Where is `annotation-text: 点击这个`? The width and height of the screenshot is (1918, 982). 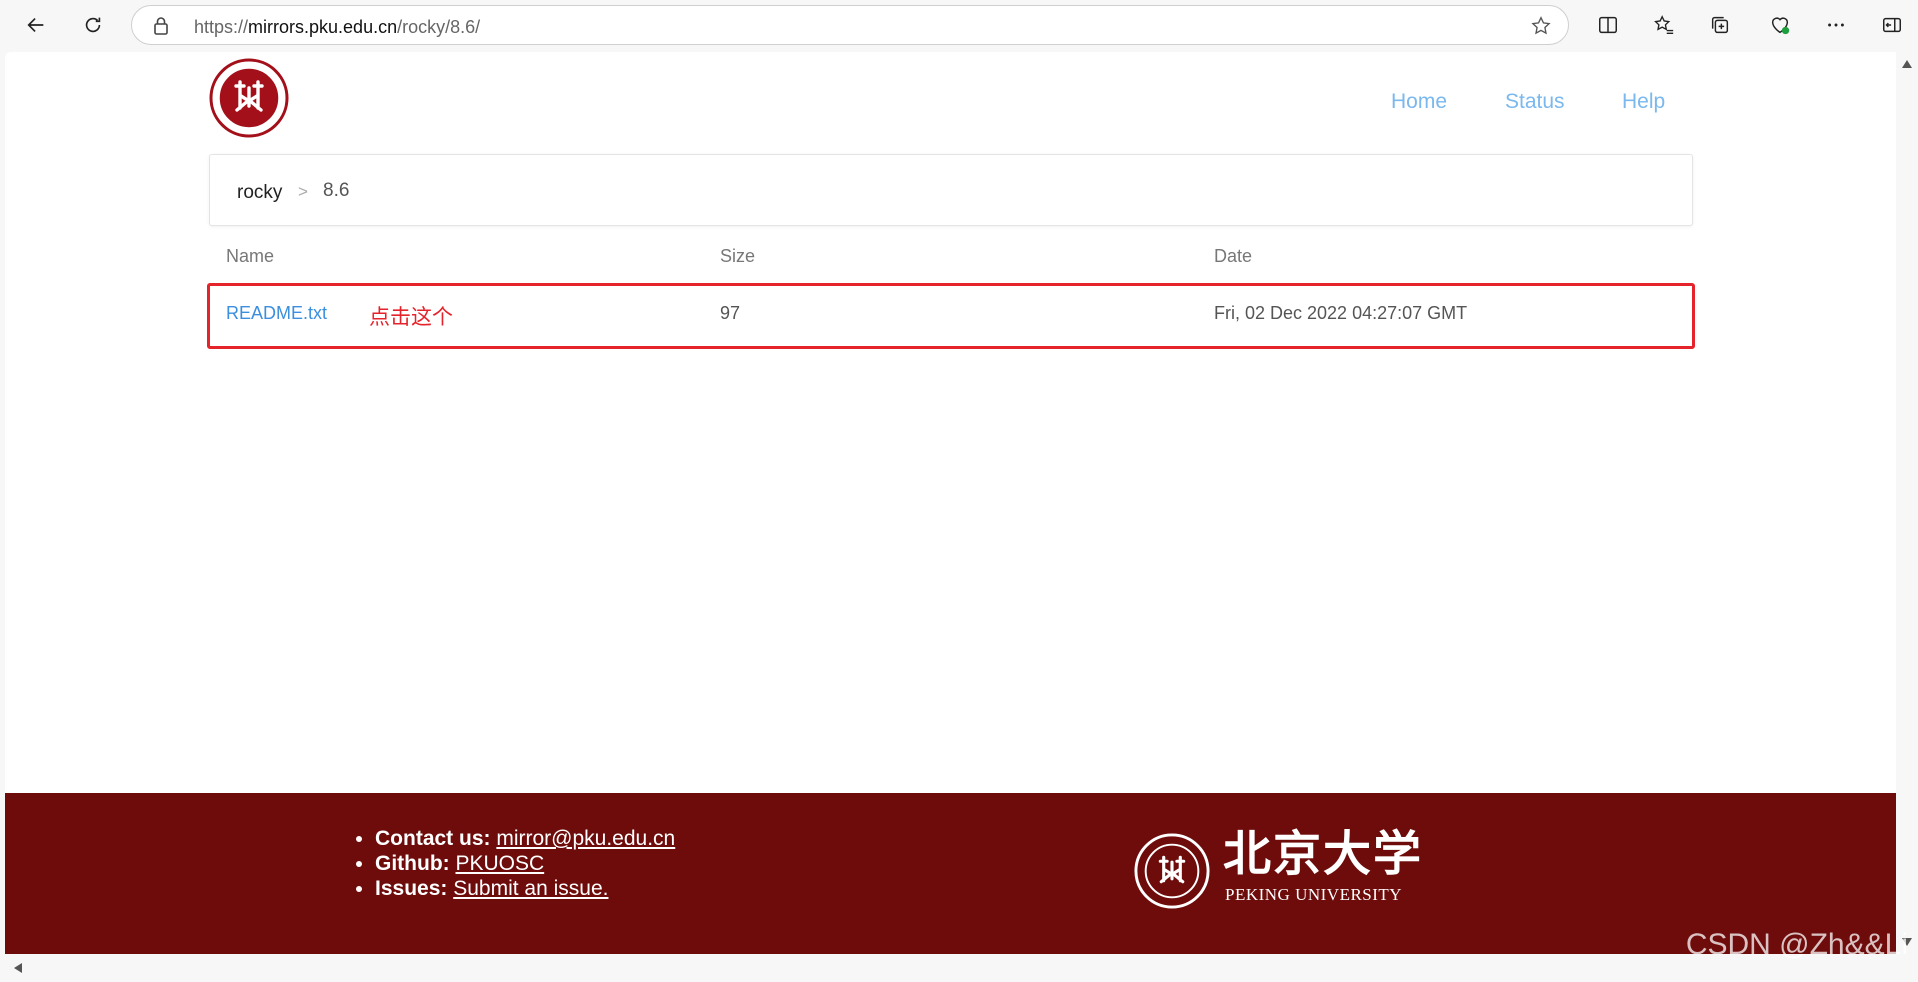 annotation-text: 点击这个 is located at coordinates (411, 317).